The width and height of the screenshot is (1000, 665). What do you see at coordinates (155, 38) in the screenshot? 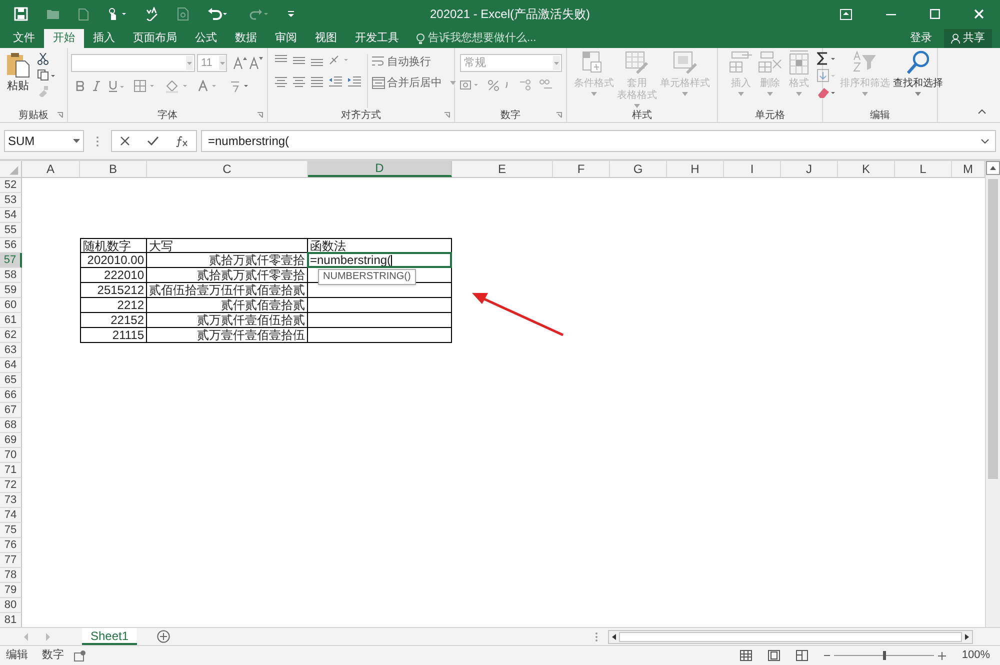
I see `ribbon-tab: 页面布局` at bounding box center [155, 38].